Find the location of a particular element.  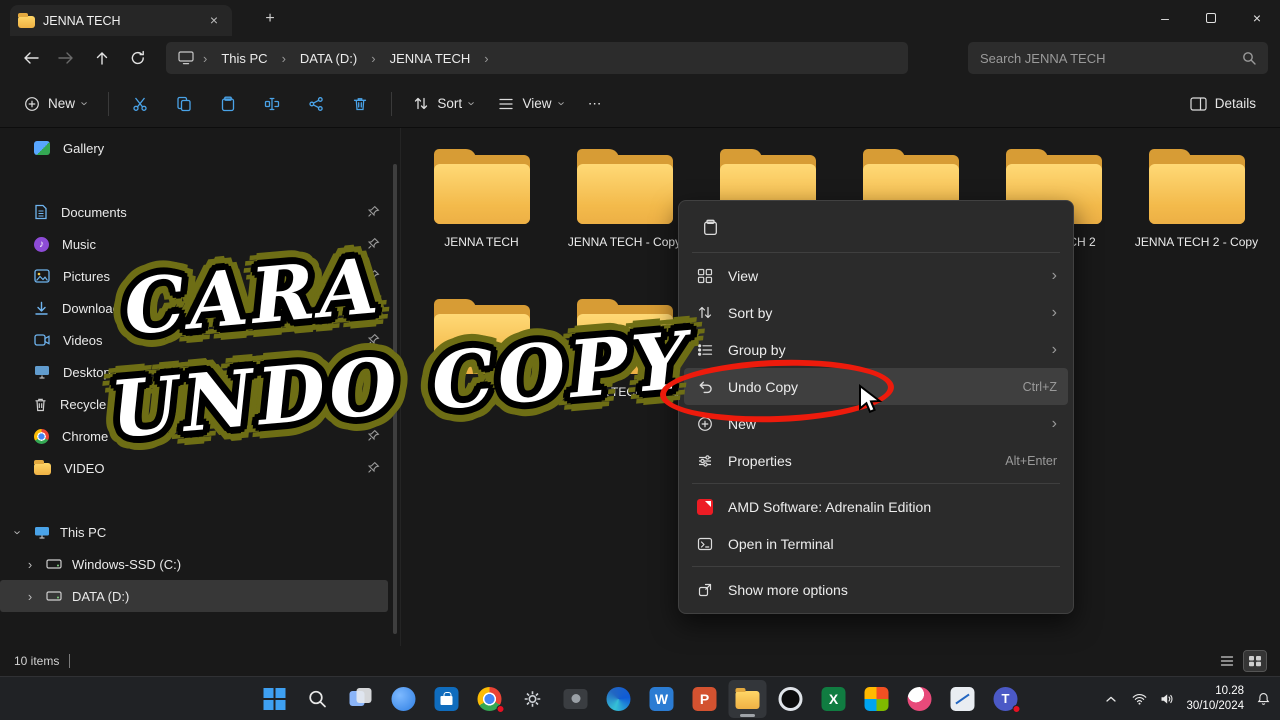

breadcrumb-folder: JENNA TECH is located at coordinates (430, 58).